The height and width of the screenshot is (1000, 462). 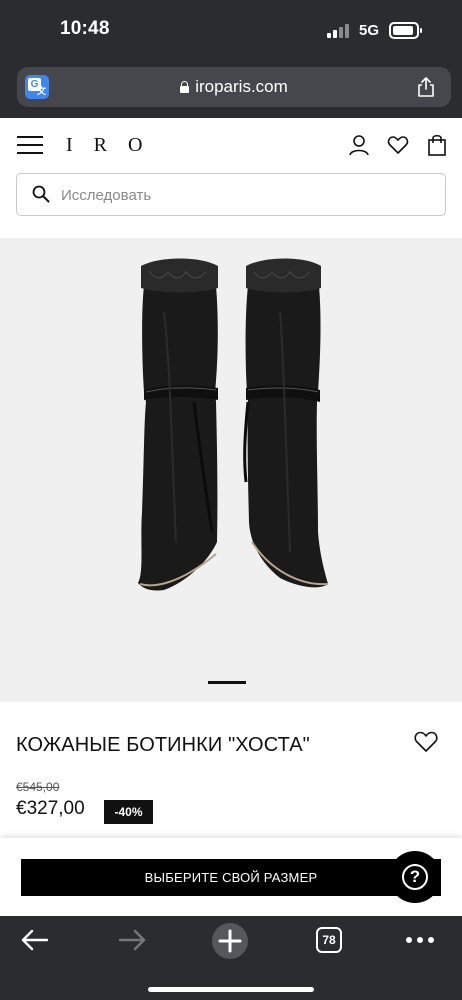 What do you see at coordinates (233, 424) in the screenshot?
I see `boots-photo` at bounding box center [233, 424].